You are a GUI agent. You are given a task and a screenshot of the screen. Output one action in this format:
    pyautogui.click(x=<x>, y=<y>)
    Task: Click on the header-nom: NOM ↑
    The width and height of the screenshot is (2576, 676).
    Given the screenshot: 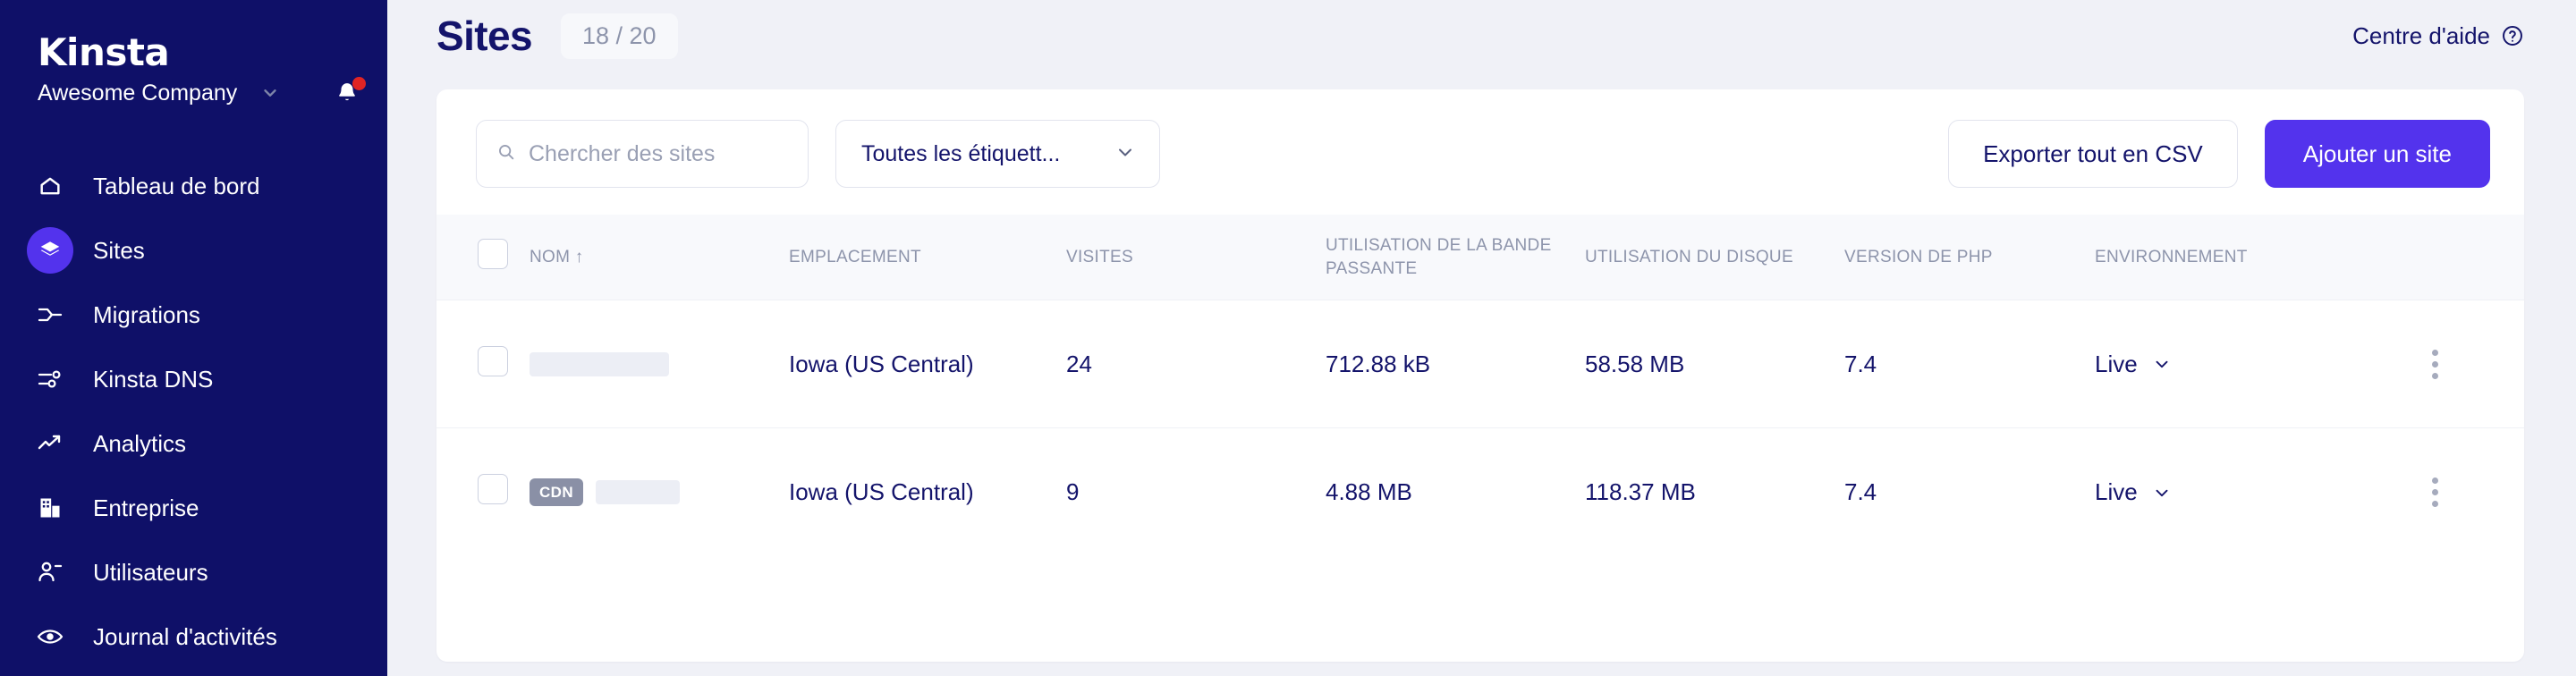 What is the action you would take?
    pyautogui.click(x=659, y=257)
    